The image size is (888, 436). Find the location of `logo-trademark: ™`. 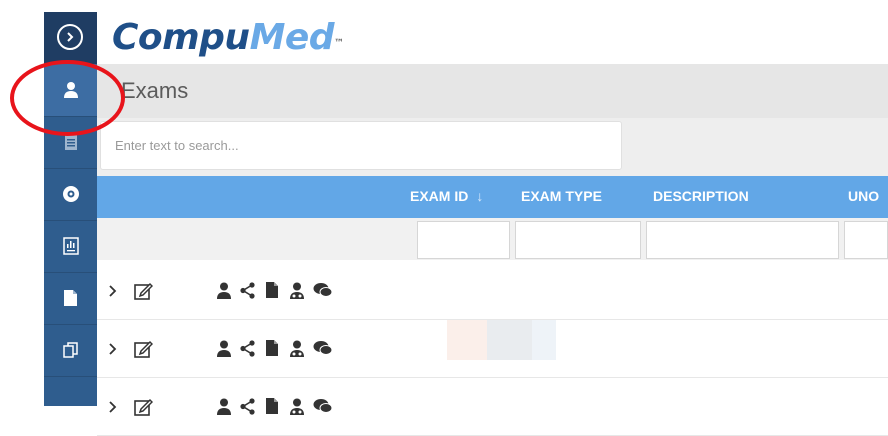

logo-trademark: ™ is located at coordinates (339, 43).